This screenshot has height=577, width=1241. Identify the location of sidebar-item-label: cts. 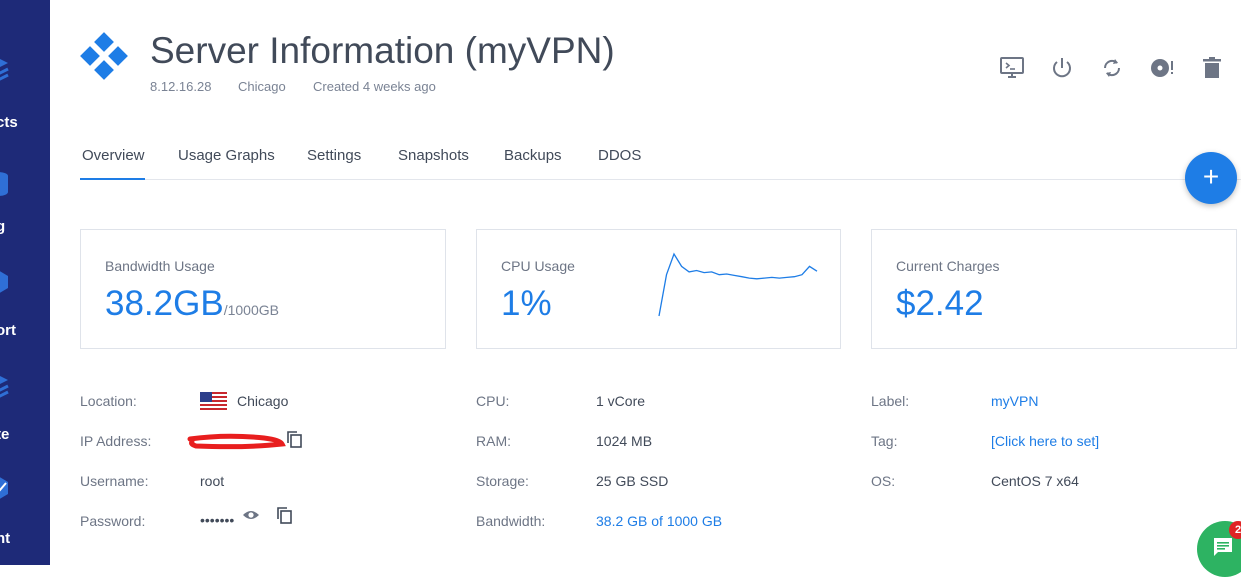
(9, 122).